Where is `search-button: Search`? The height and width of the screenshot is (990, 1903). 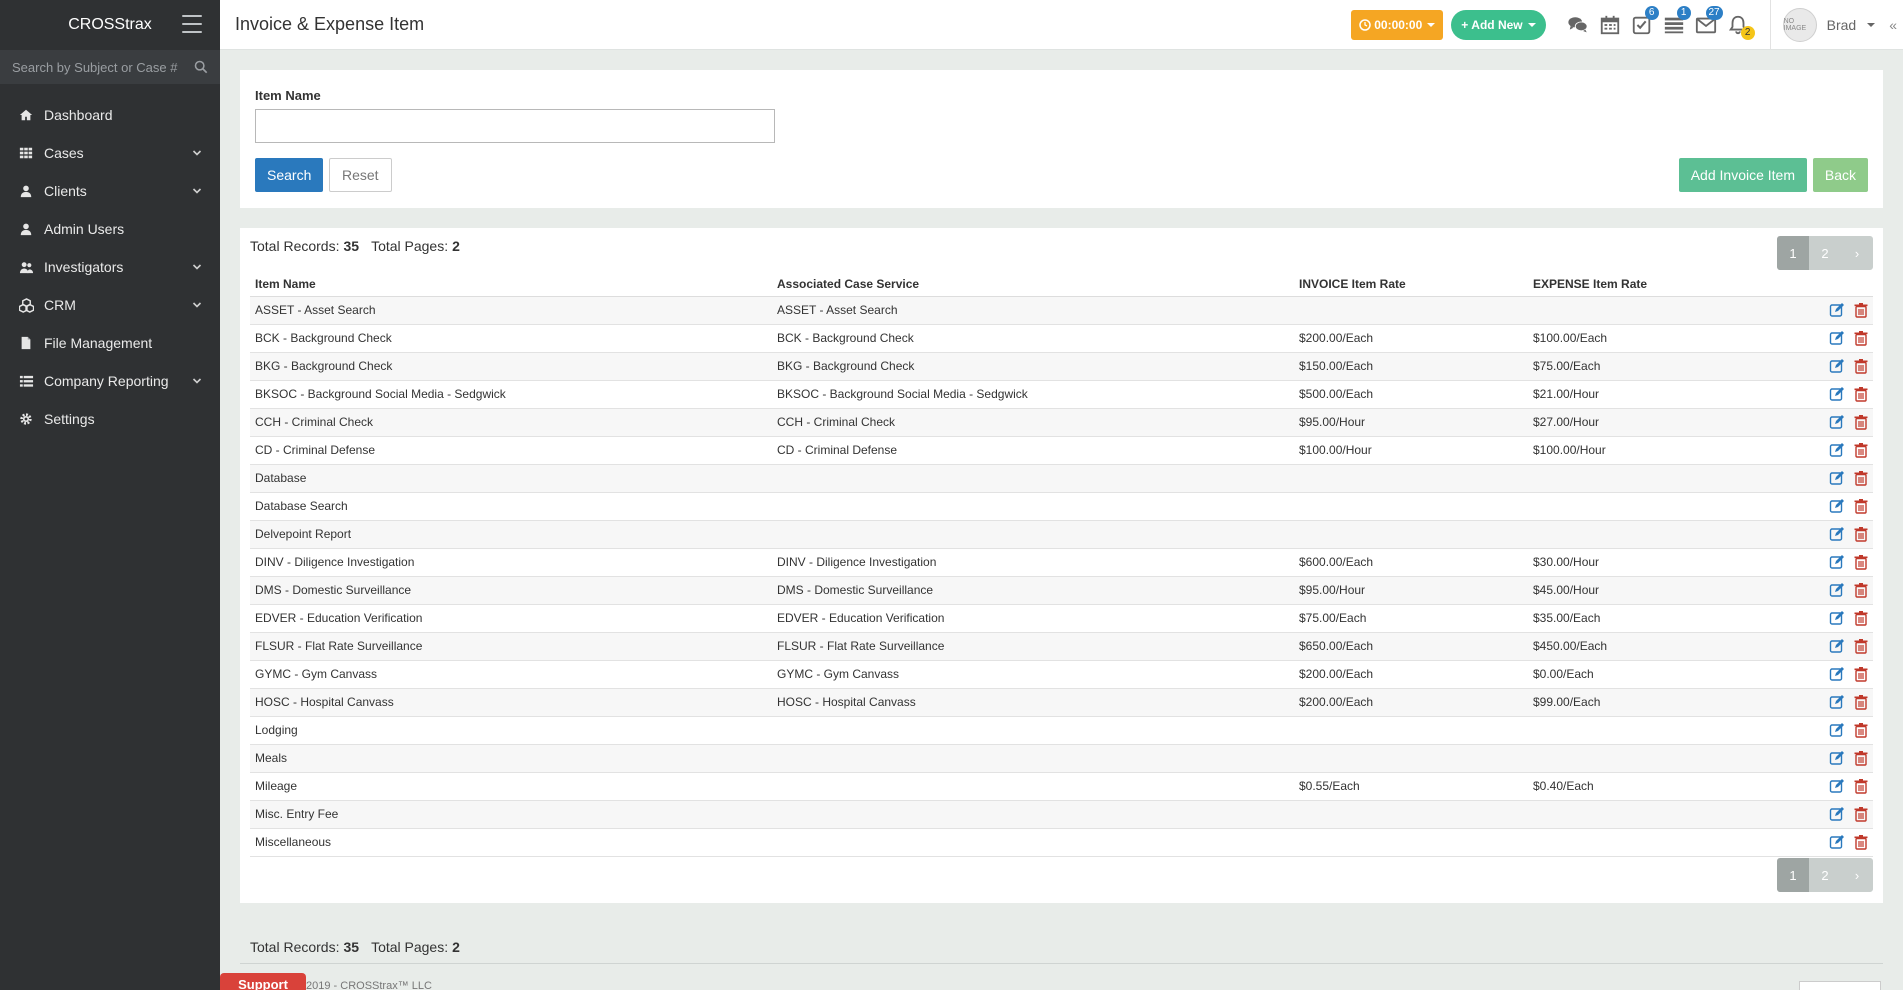 search-button: Search is located at coordinates (289, 175).